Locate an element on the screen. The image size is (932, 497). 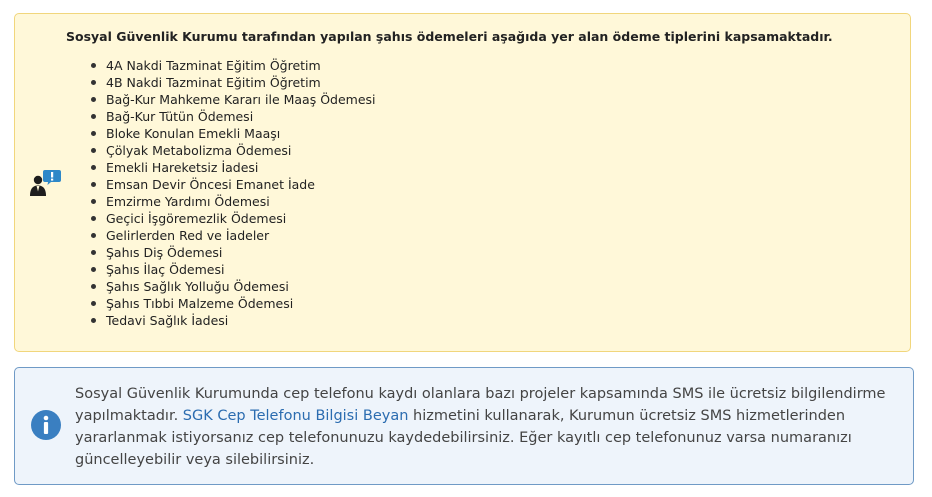
list-item: Çölyak Metabolizma Ödemesi is located at coordinates (233, 150).